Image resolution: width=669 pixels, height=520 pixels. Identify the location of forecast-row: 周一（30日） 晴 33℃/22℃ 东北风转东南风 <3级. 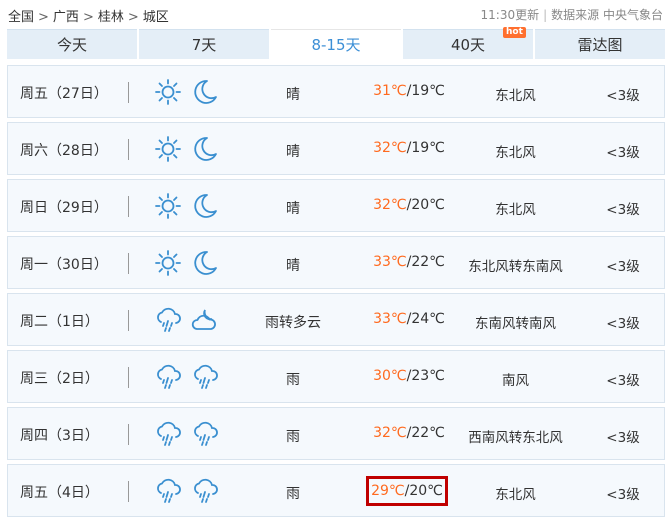
(336, 262).